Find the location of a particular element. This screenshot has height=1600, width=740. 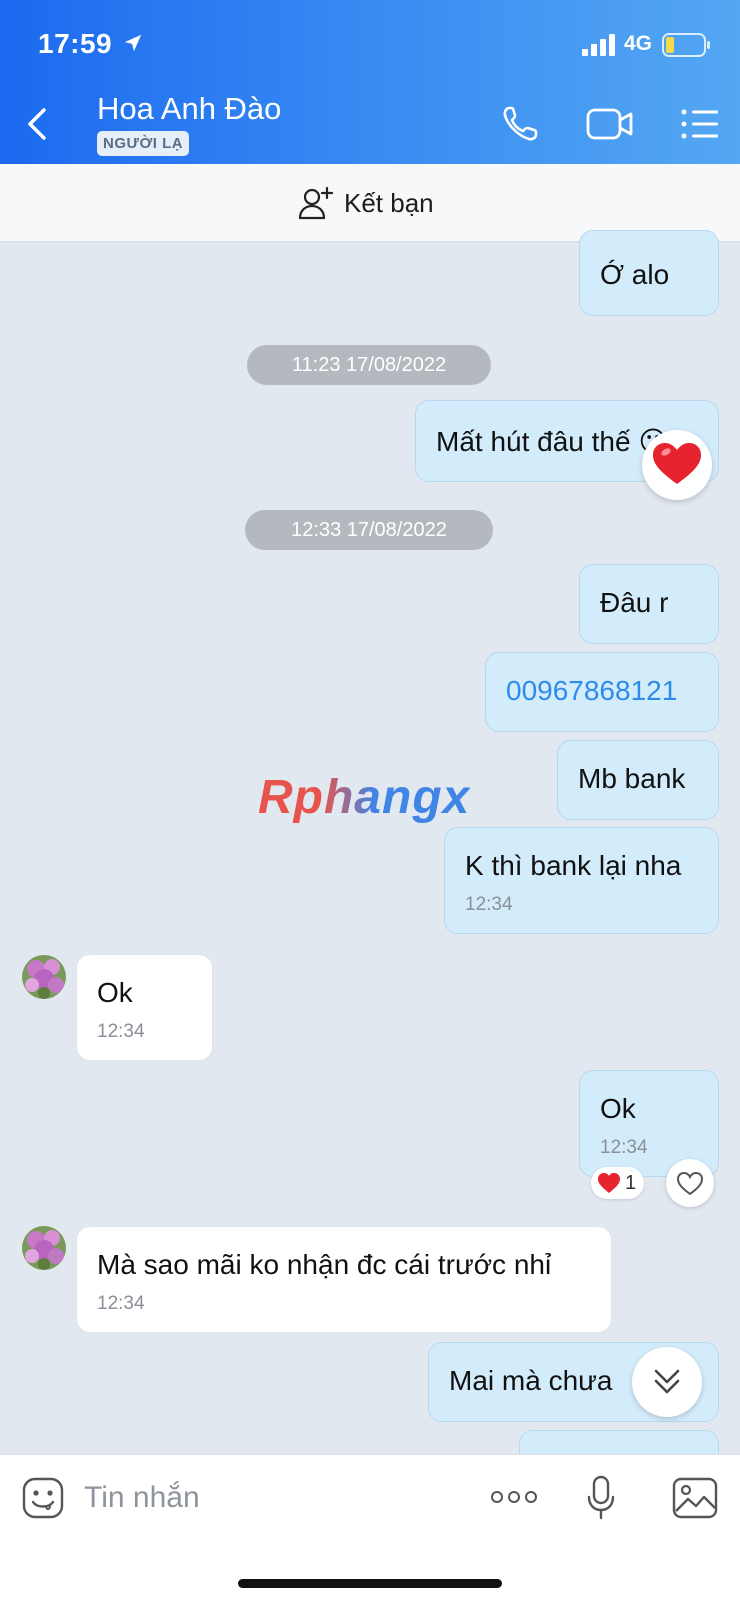

reaction-count: 1 is located at coordinates (631, 1182).